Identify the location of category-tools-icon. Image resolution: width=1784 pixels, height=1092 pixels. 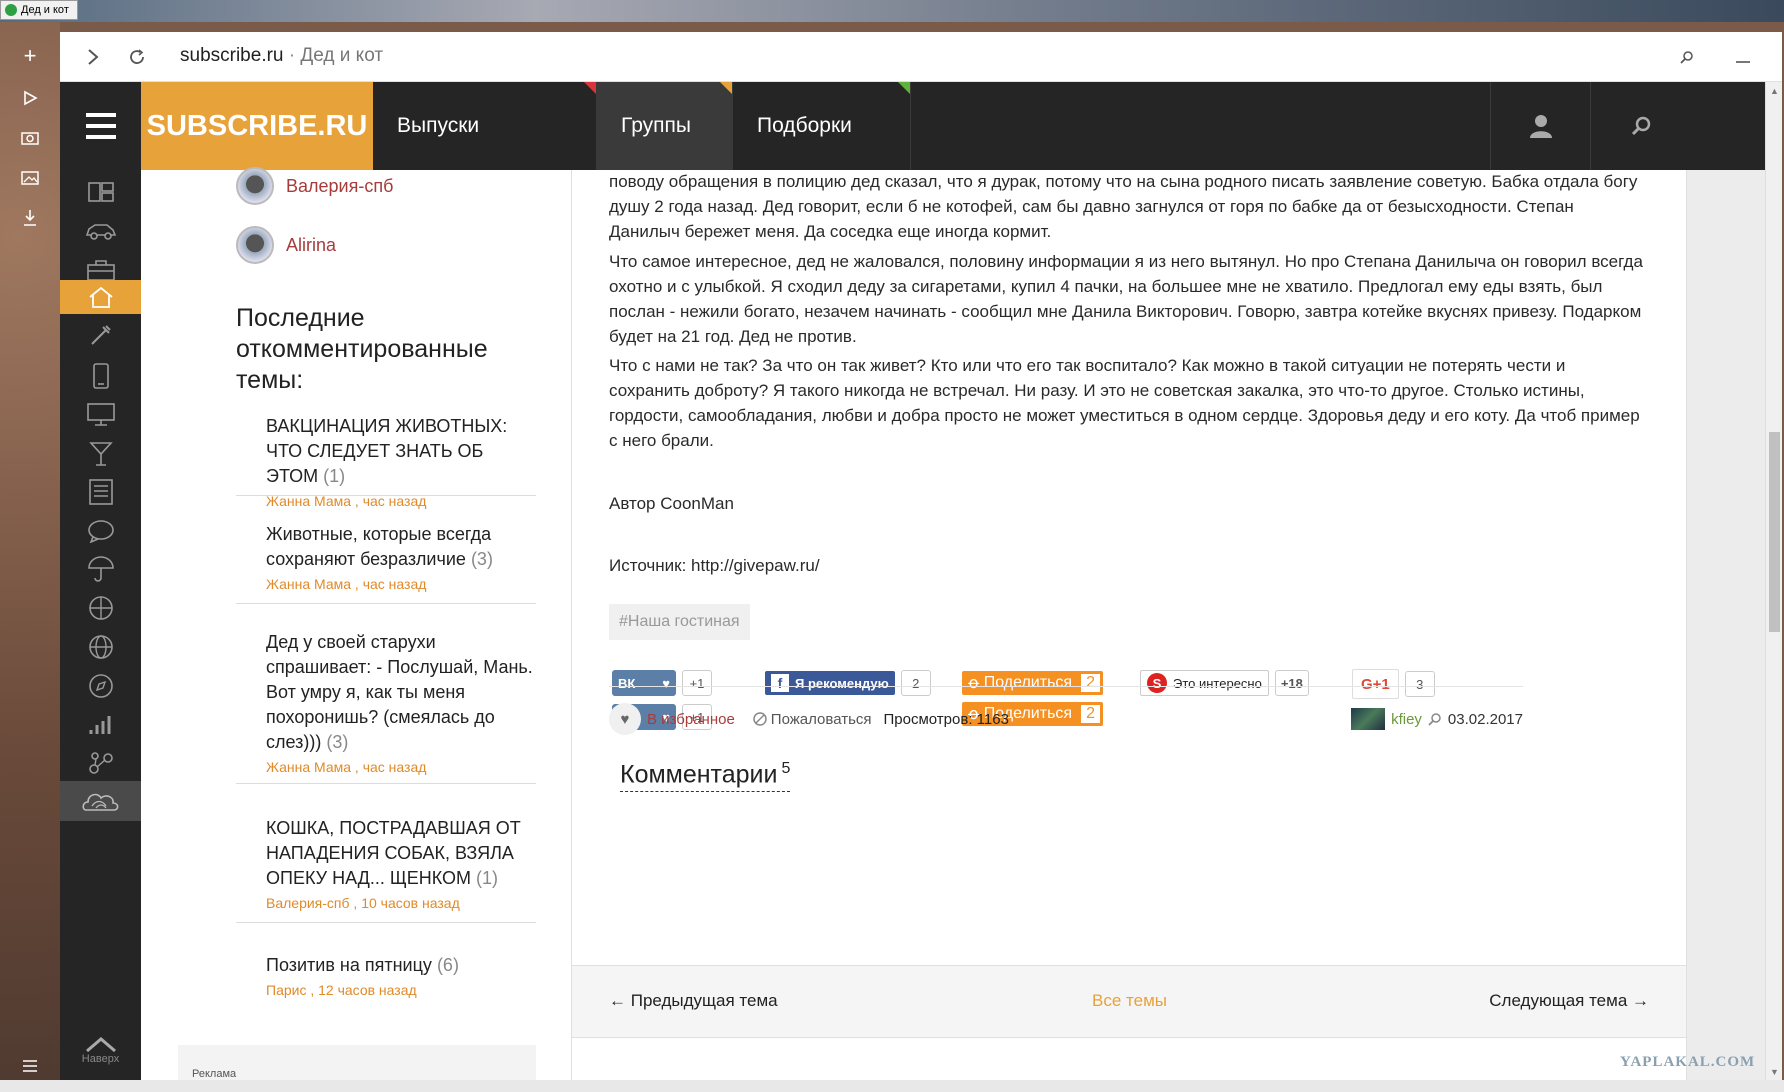
(100, 335).